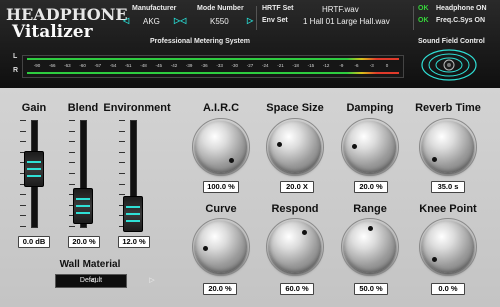 The width and height of the screenshot is (500, 307). I want to click on meter-tick-label: -3, so click(371, 65).